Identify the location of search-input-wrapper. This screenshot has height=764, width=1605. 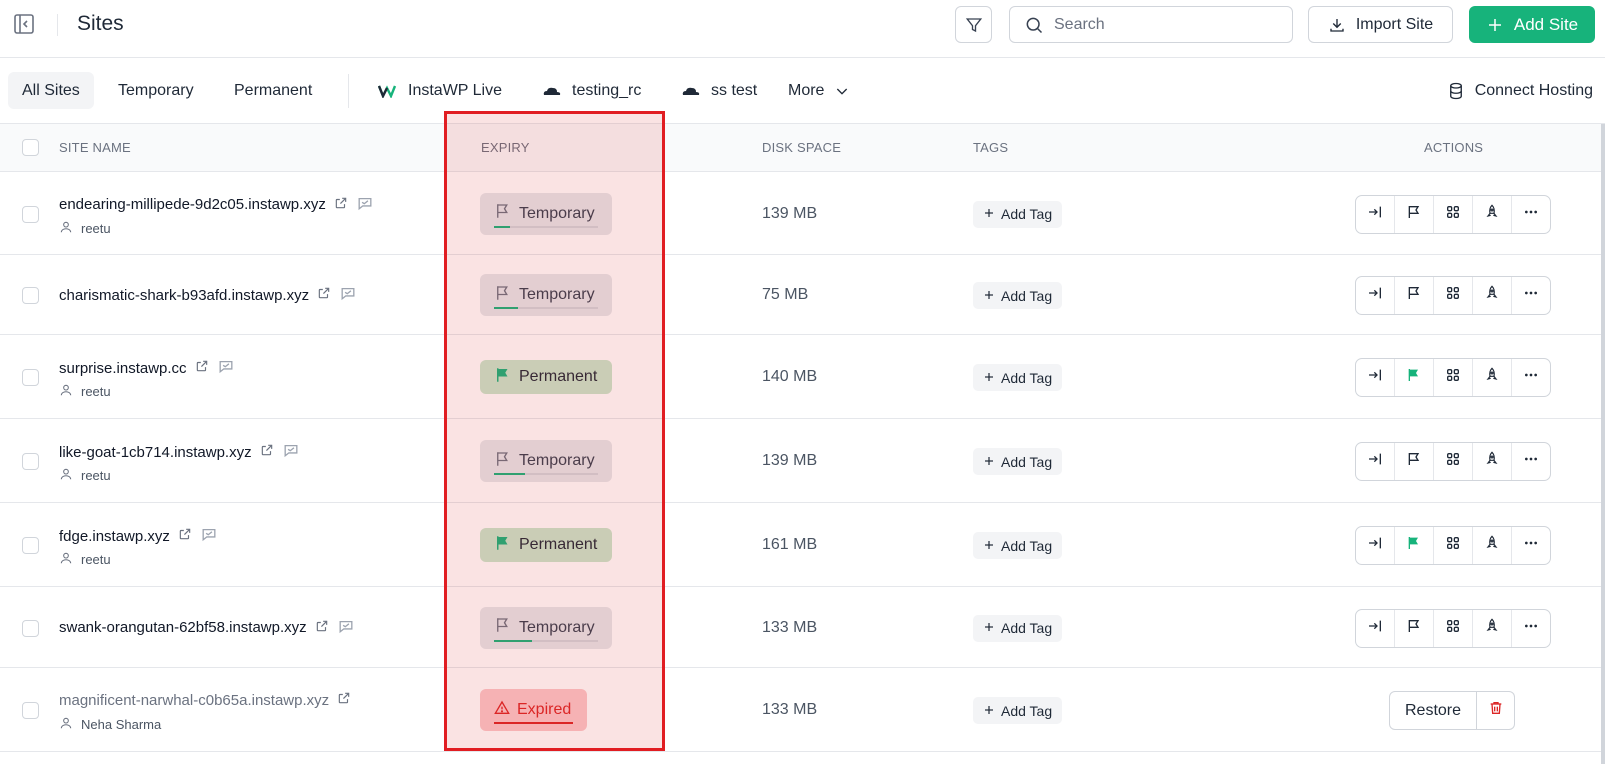
(1151, 24).